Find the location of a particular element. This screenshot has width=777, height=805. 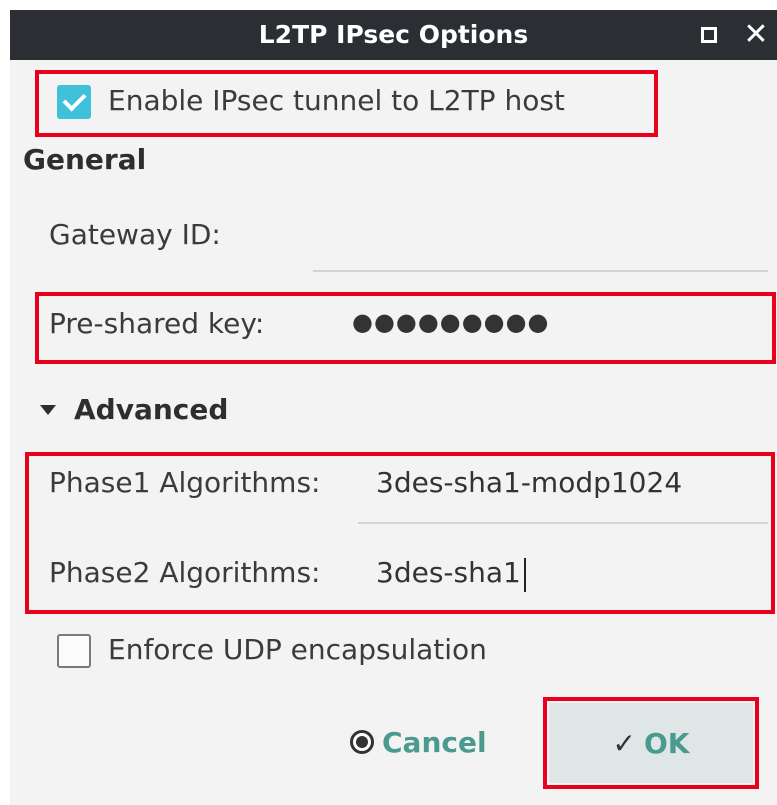

gateway-id-underline is located at coordinates (540, 271).